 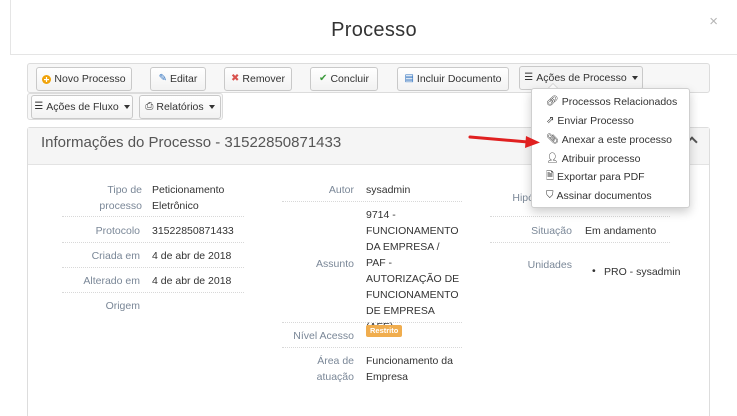 What do you see at coordinates (550, 195) in the screenshot?
I see `shield-icon: ⛉` at bounding box center [550, 195].